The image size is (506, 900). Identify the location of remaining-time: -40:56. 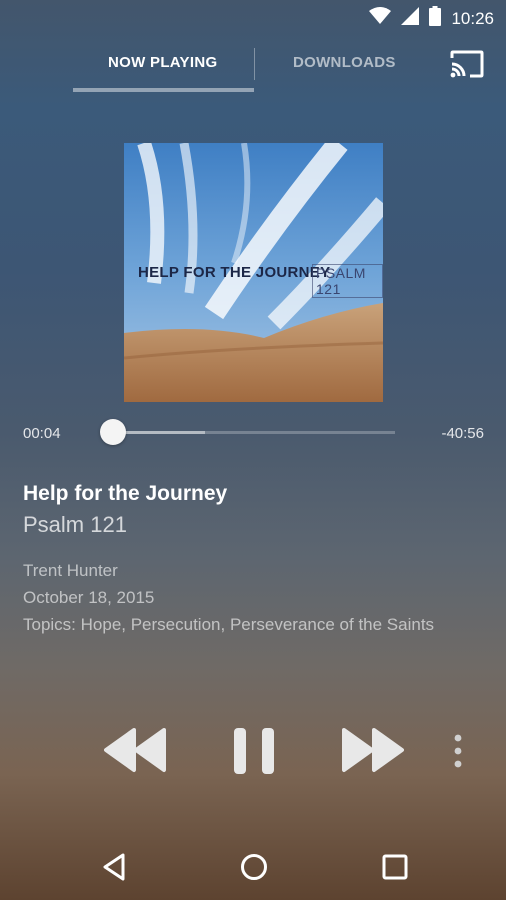
(462, 433).